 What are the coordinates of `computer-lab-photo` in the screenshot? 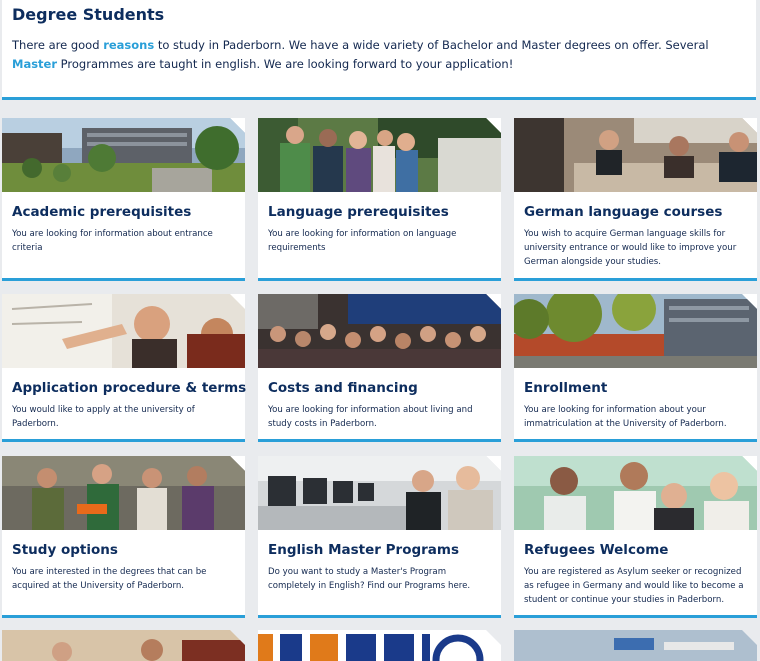 It's located at (379, 493).